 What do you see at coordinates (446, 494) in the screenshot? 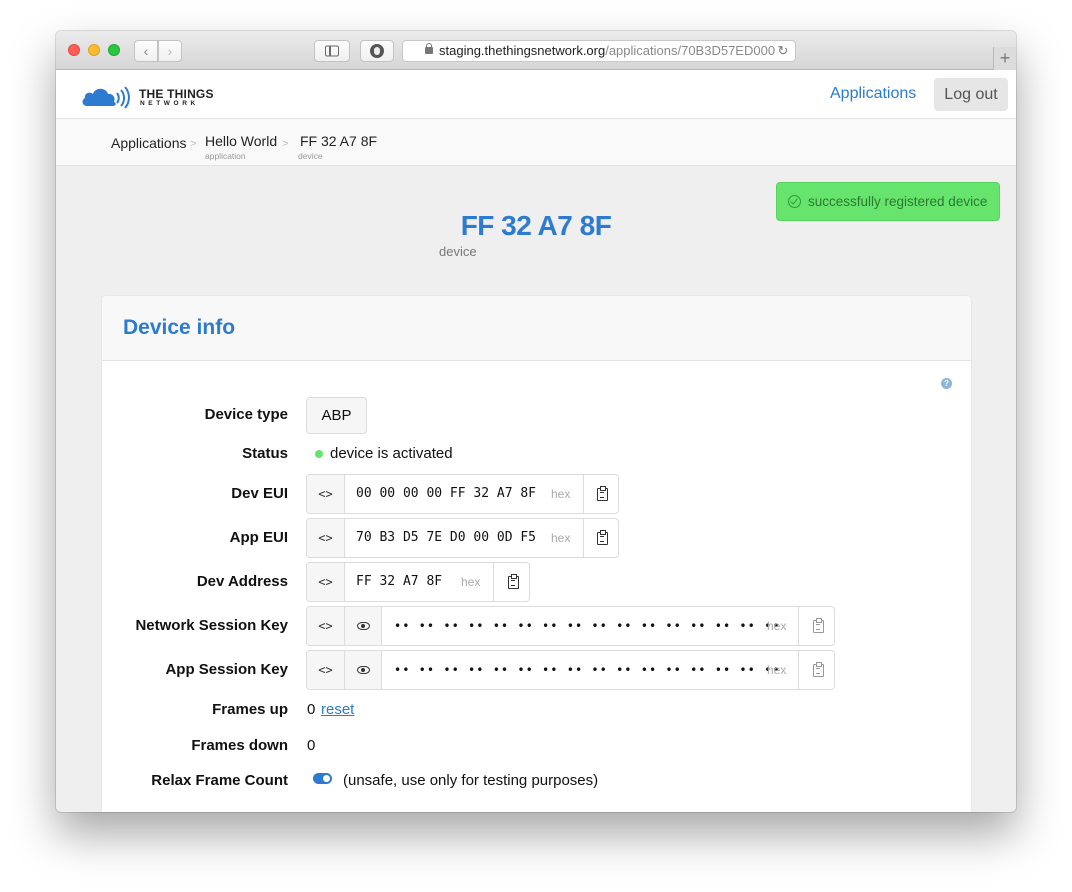
I see `dev-eui-value: 00 00 00 00 FF 32 A7 8F` at bounding box center [446, 494].